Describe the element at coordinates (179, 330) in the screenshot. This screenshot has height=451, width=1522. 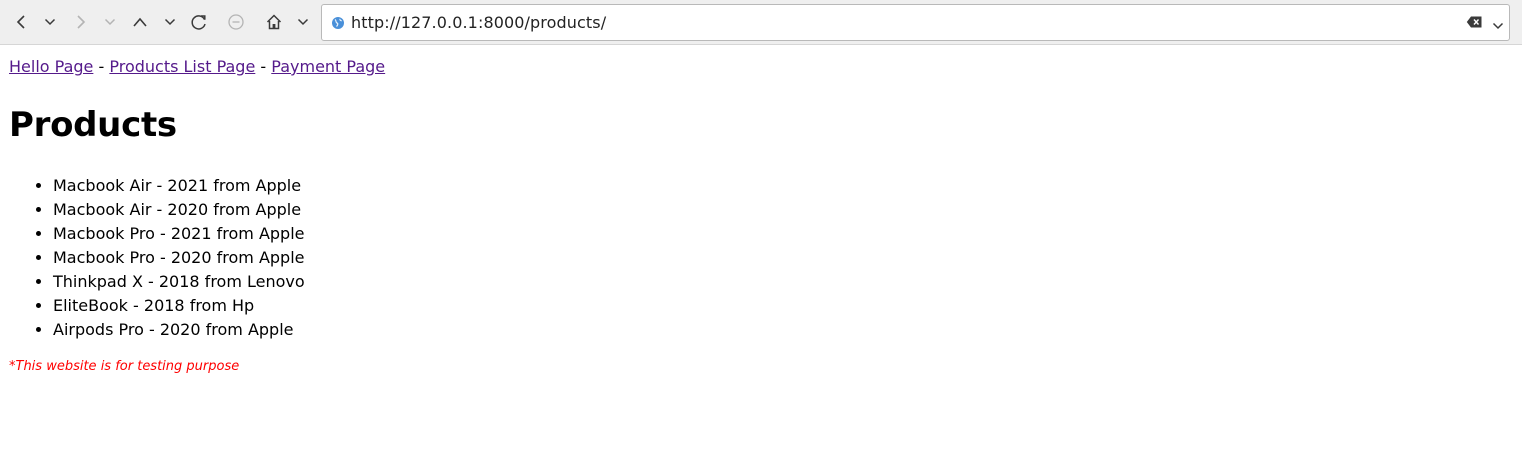
I see `list-item: Airpods Pro - 2020 from Apple` at that location.